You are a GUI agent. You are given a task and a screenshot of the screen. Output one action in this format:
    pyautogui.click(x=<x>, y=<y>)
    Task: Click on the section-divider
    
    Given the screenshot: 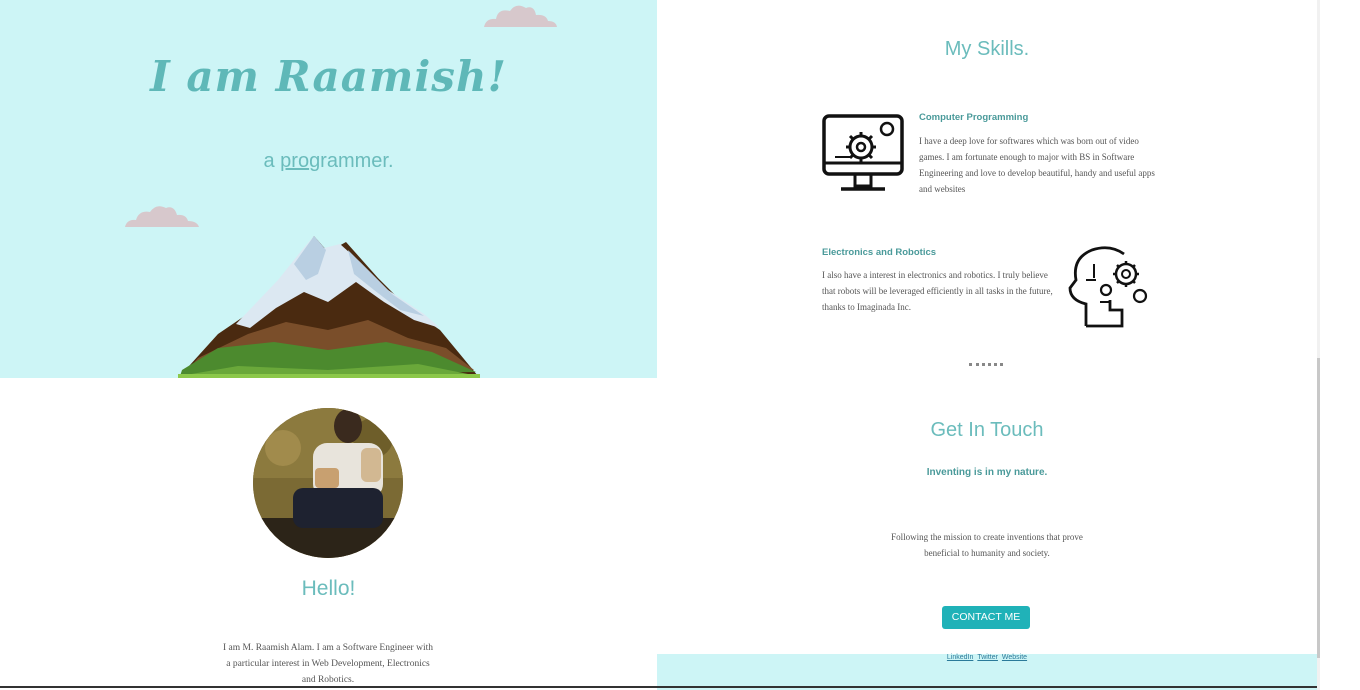 What is the action you would take?
    pyautogui.click(x=986, y=364)
    